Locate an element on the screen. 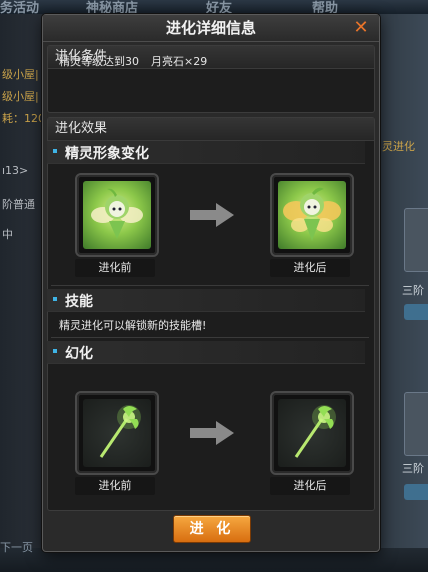 Image resolution: width=428 pixels, height=572 pixels. transform-subheader: 幻化 is located at coordinates (206, 352).